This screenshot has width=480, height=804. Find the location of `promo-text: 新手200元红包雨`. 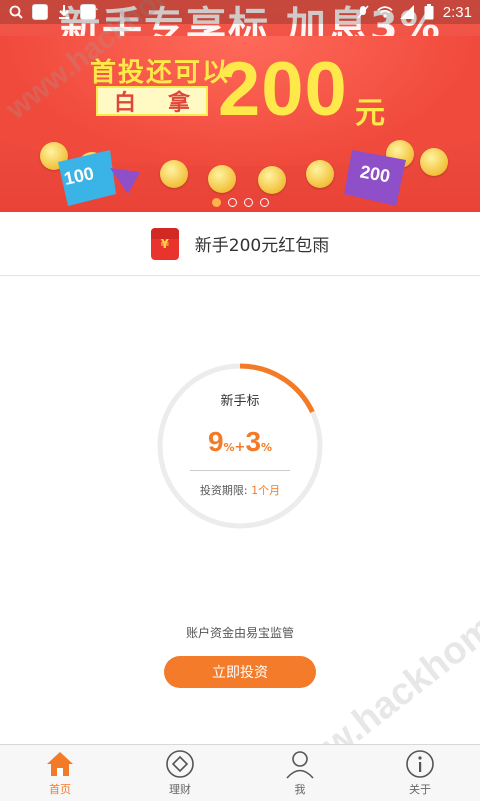

promo-text: 新手200元红包雨 is located at coordinates (262, 246).